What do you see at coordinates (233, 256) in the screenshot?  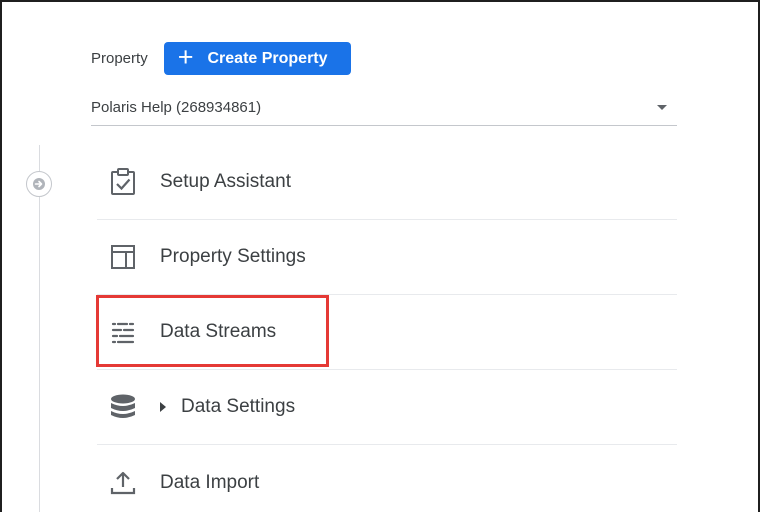 I see `menu-item-label: Property Settings` at bounding box center [233, 256].